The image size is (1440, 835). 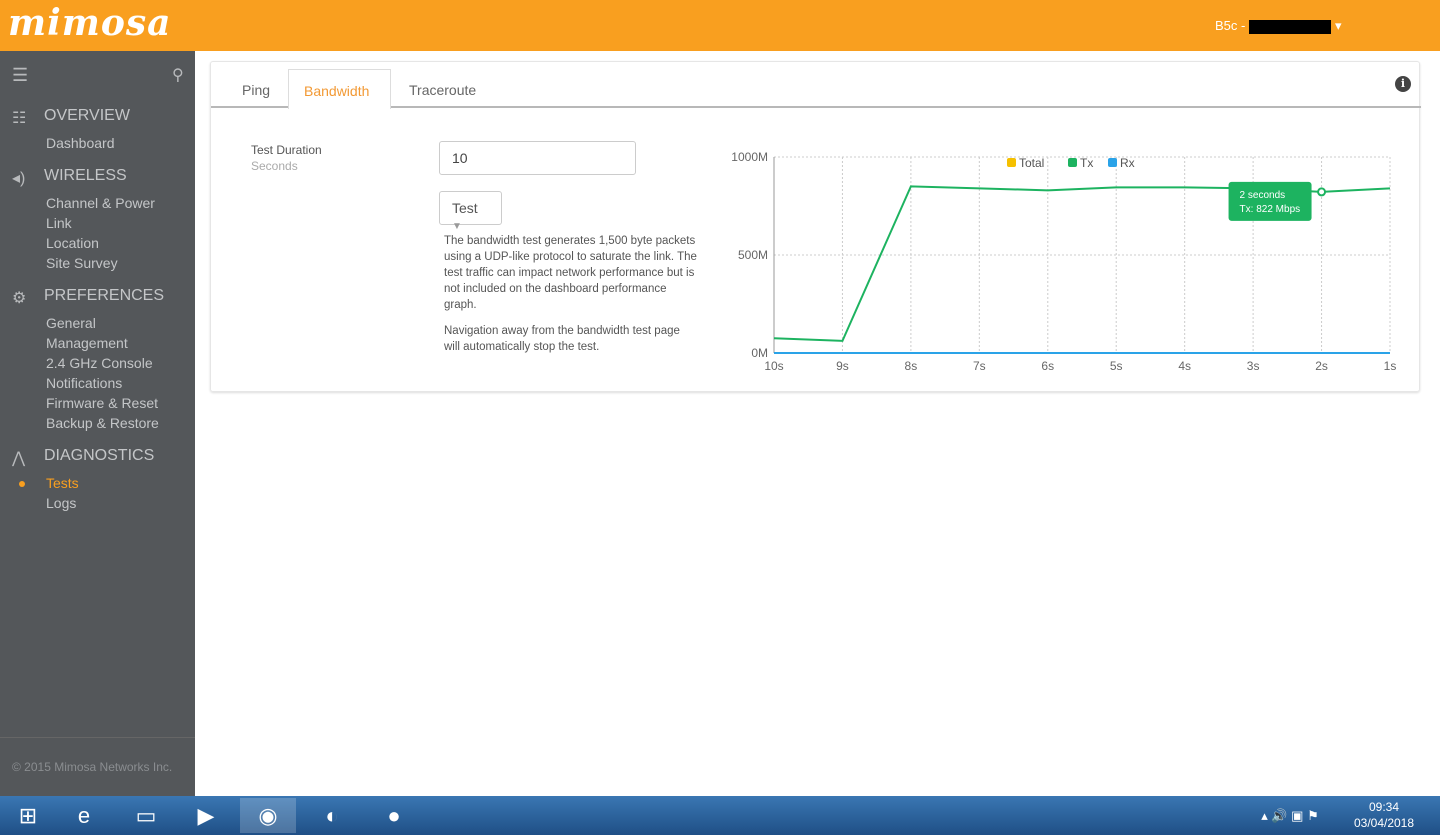 What do you see at coordinates (99, 363) in the screenshot?
I see `sidebar-item: 2.4 GHz Console` at bounding box center [99, 363].